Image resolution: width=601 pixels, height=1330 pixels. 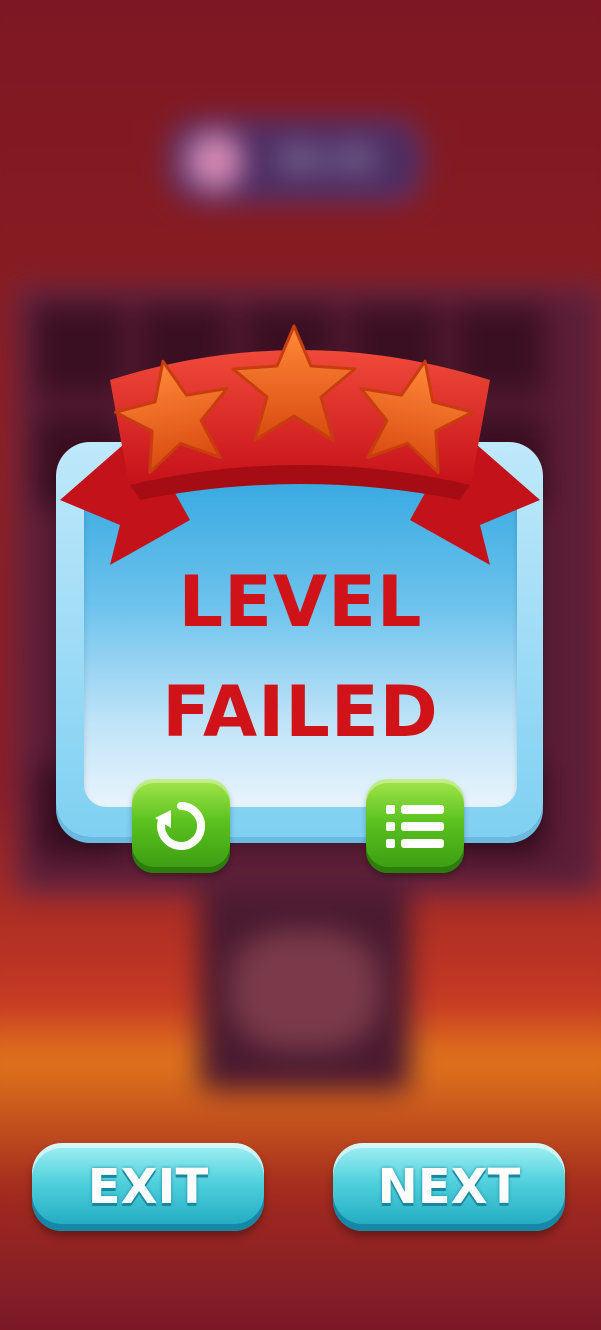 I want to click on menu-button, so click(x=415, y=826).